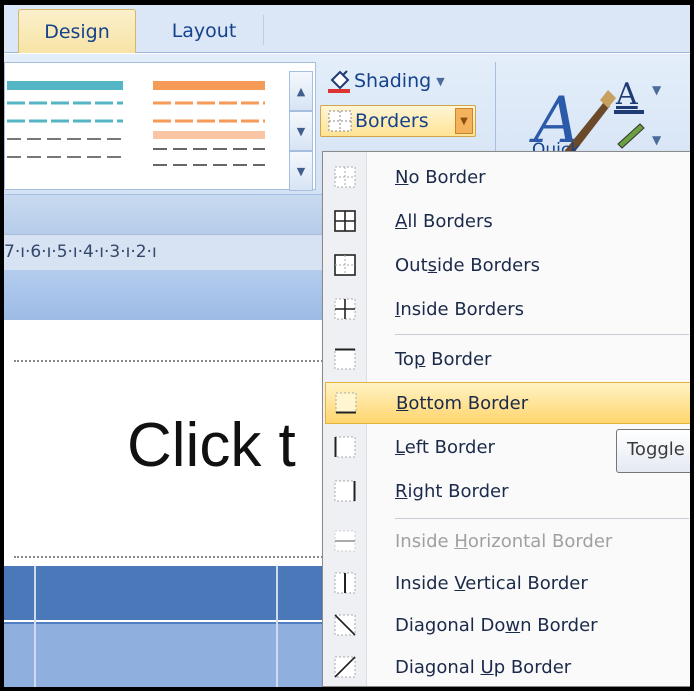 This screenshot has height=691, width=694. What do you see at coordinates (444, 221) in the screenshot?
I see `menu-item-label: All Borders` at bounding box center [444, 221].